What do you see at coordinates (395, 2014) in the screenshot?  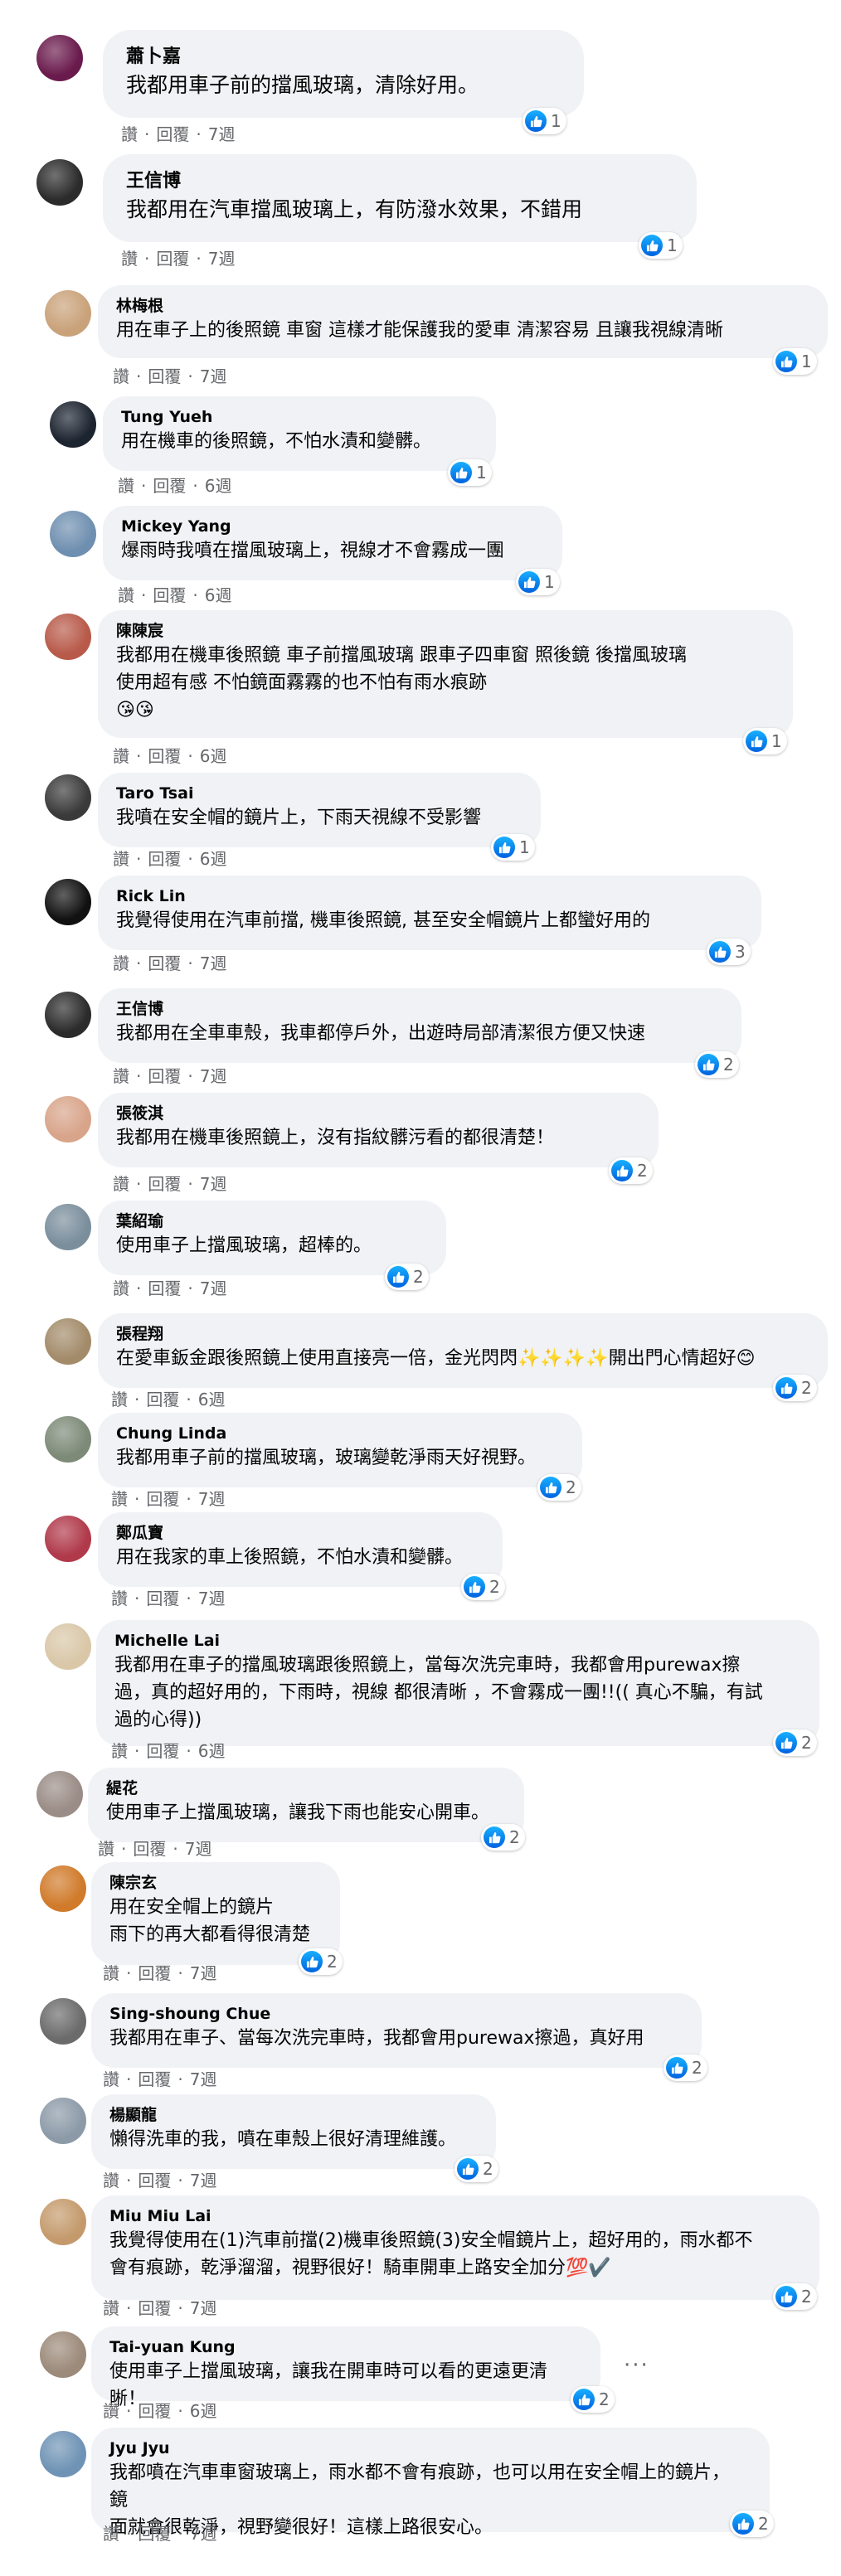 I see `commenter-name: Sing-shoung Chue` at bounding box center [395, 2014].